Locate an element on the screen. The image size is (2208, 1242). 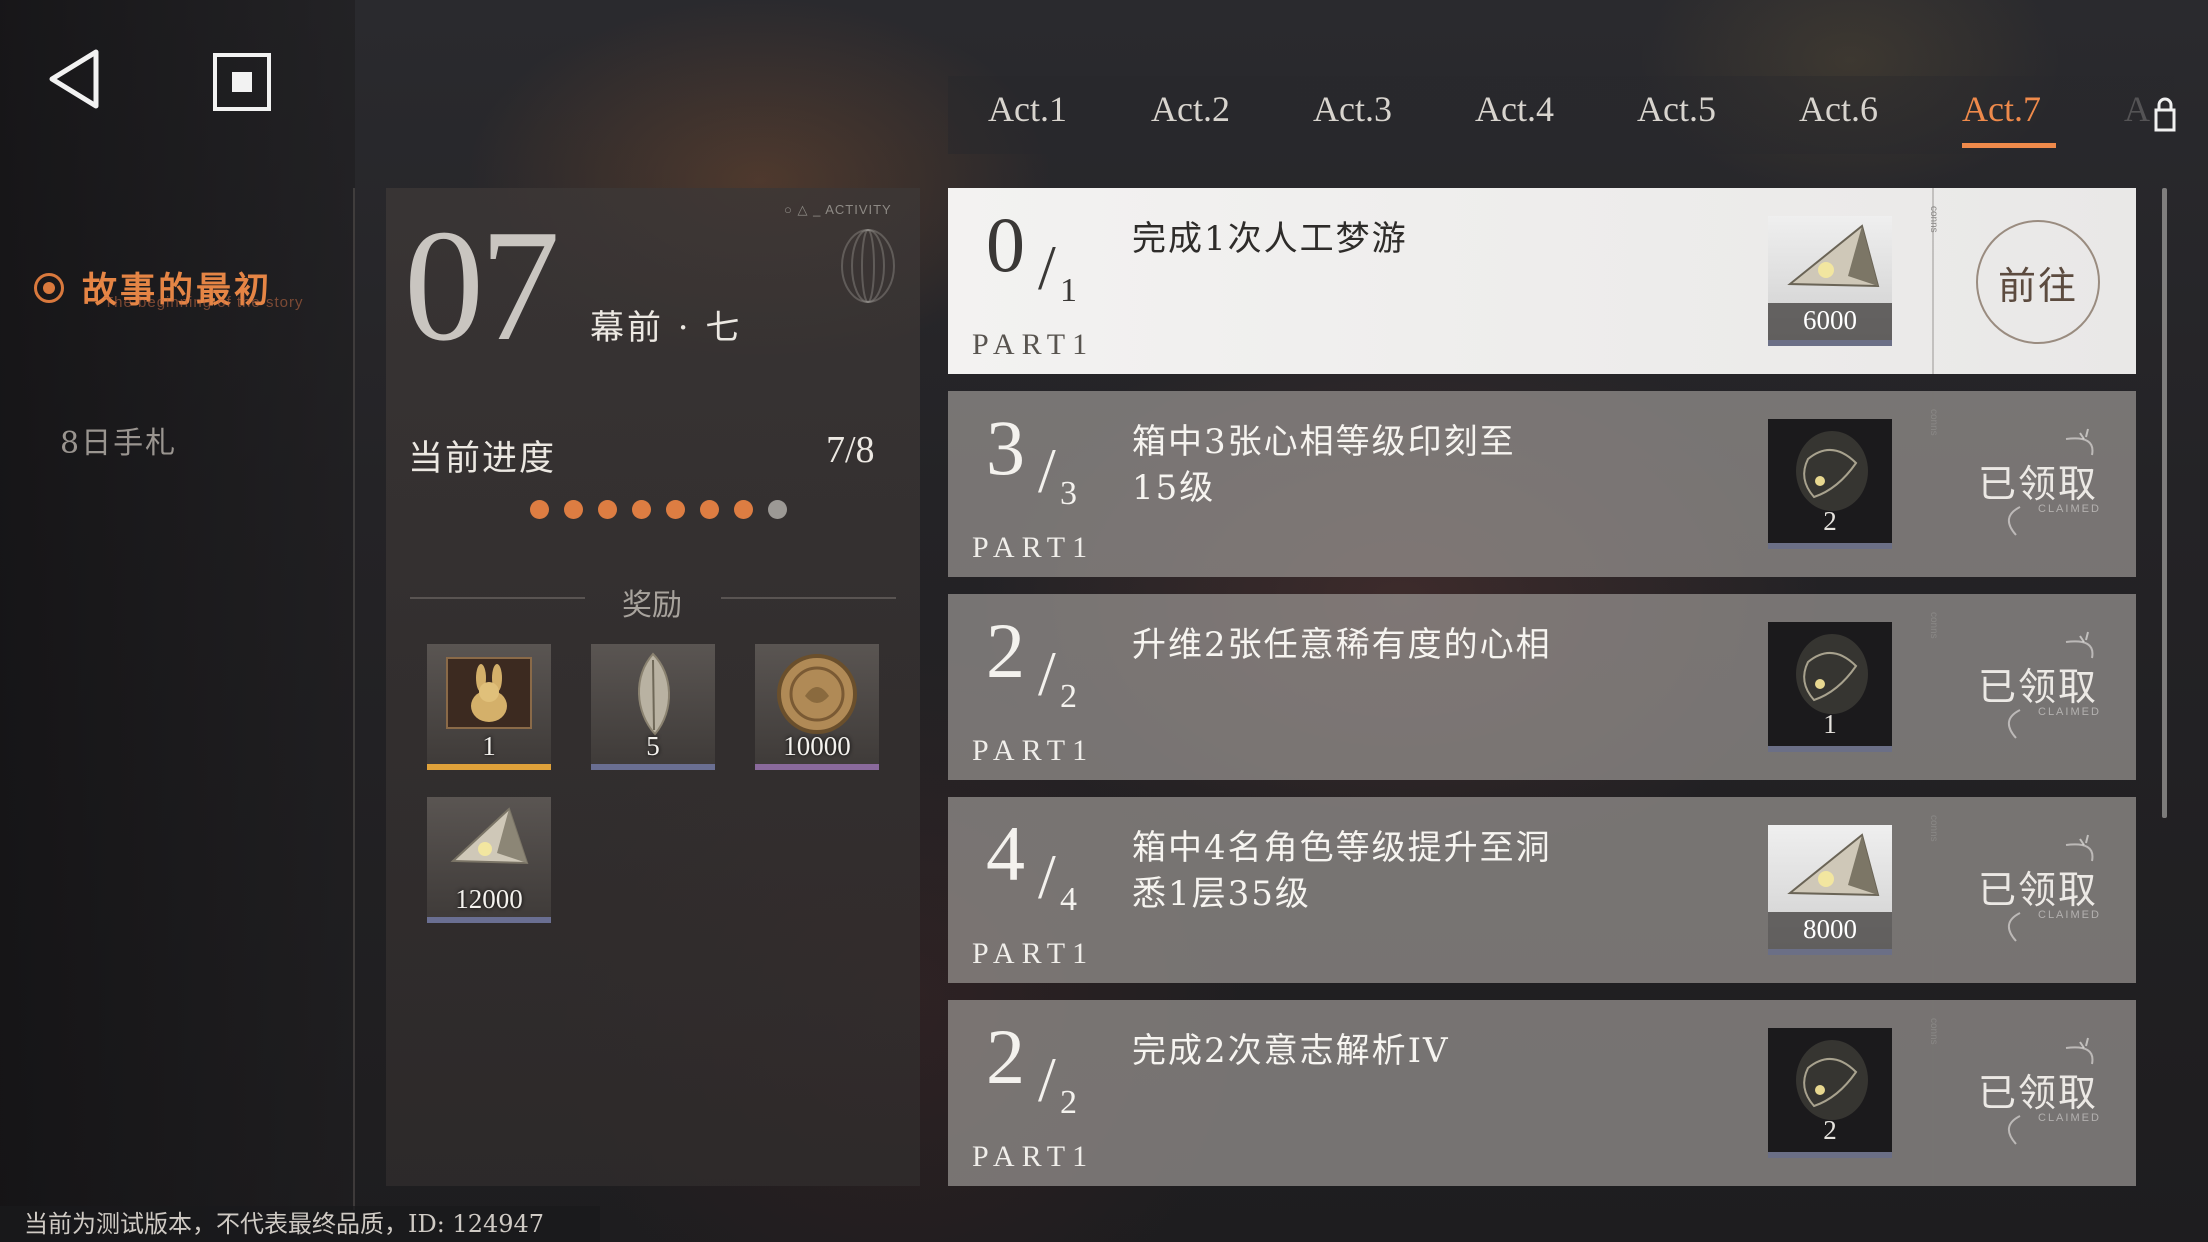
quest-total: 3 is located at coordinates (1068, 493).